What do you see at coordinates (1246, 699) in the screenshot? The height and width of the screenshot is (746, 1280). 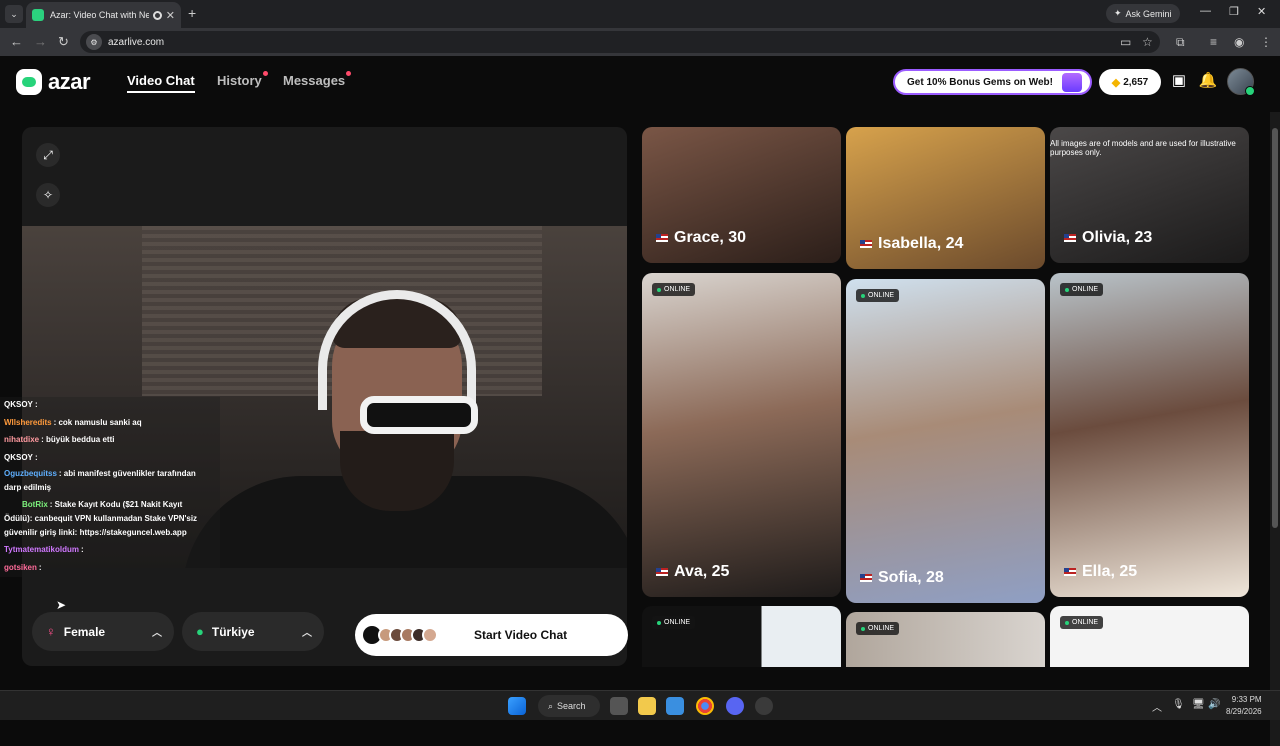 I see `clock-time: 9:33 PM` at bounding box center [1246, 699].